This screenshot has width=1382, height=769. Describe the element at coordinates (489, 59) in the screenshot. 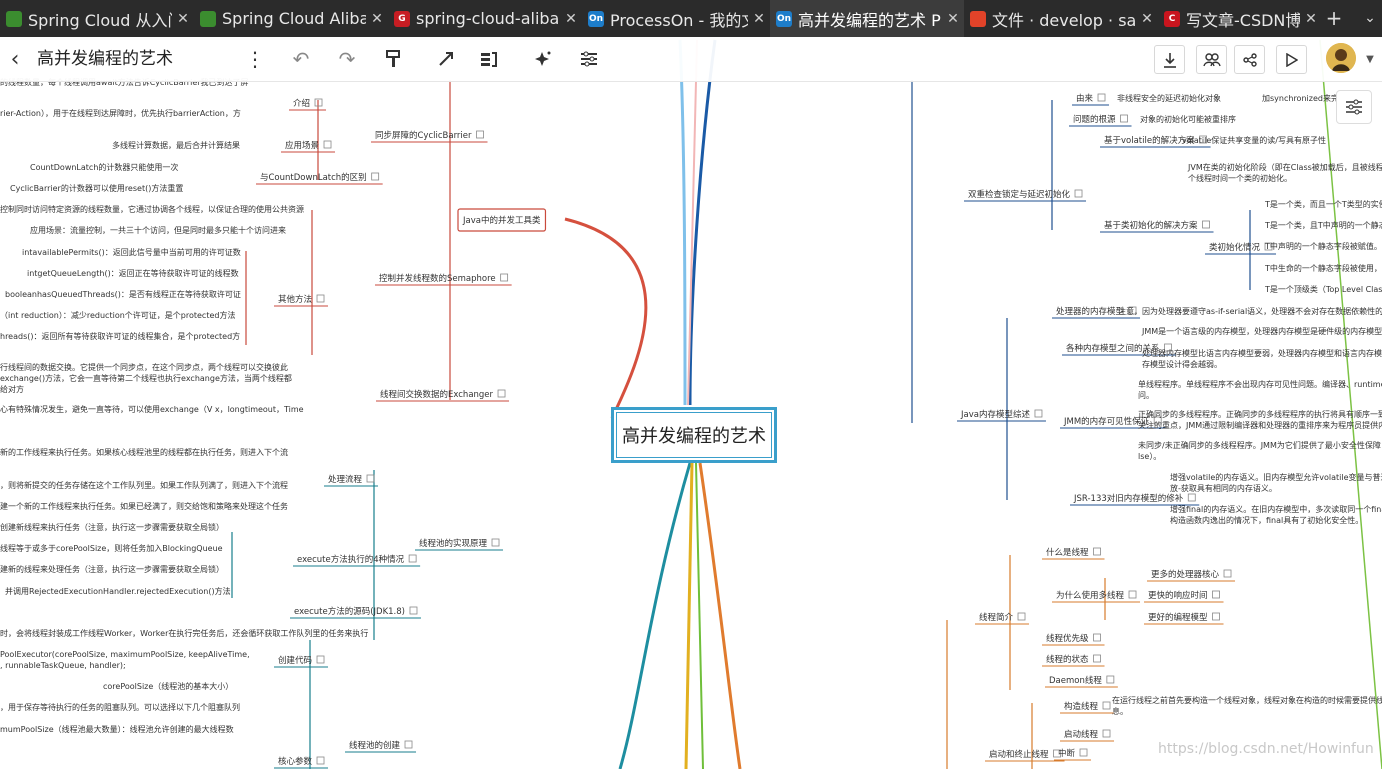

I see `summary-icon` at that location.